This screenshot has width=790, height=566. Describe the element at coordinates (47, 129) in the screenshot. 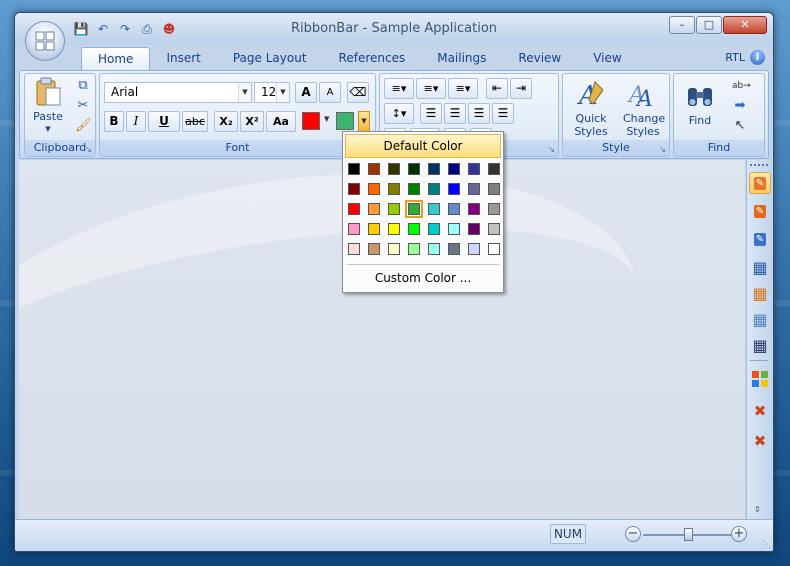

I see `paste-dropdown-icon: ▼` at that location.